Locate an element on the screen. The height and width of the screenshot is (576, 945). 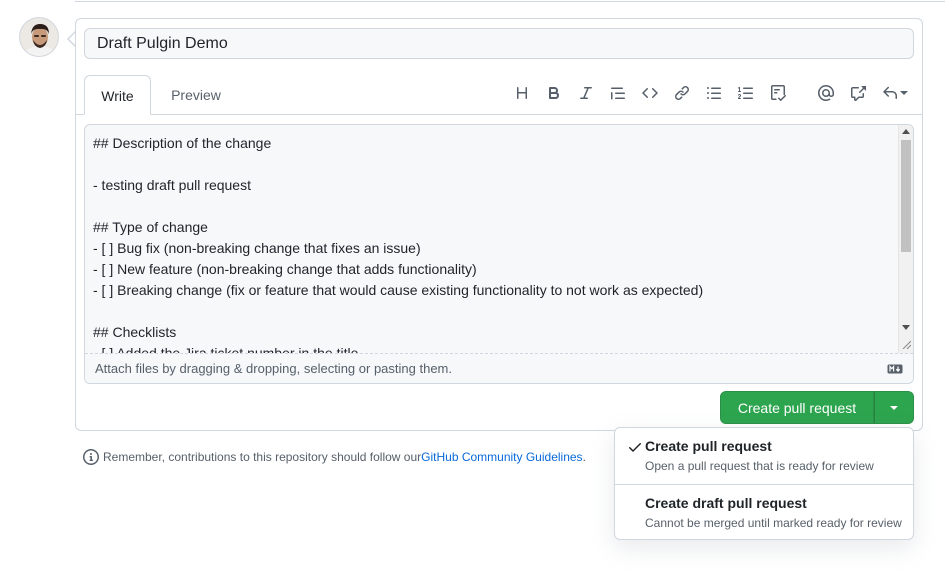
avatar is located at coordinates (39, 37).